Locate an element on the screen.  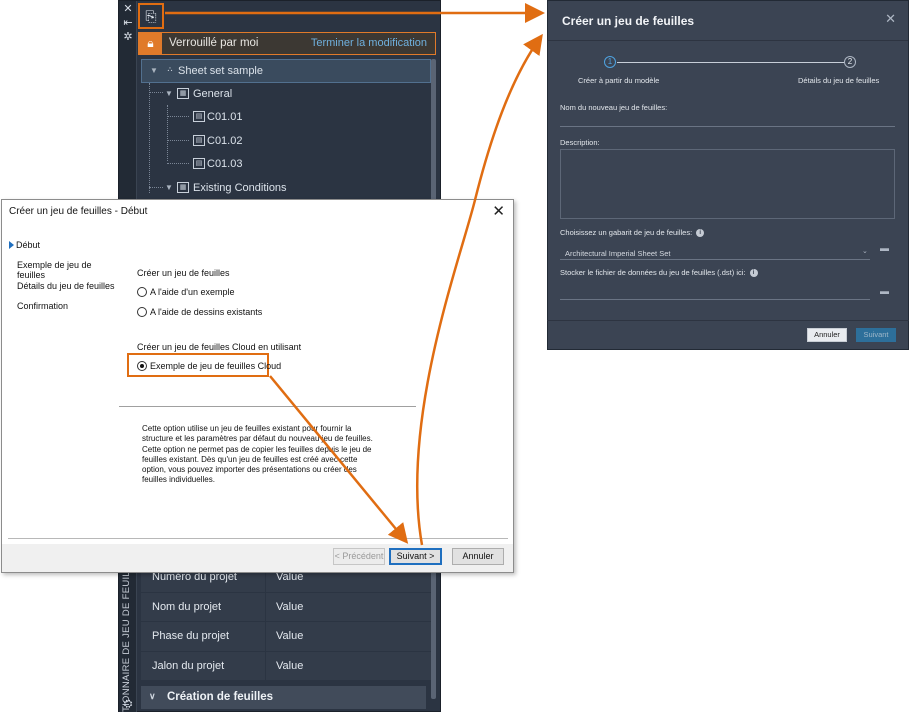
tree-item-group: ▼ ▦ General is located at coordinates (286, 95).